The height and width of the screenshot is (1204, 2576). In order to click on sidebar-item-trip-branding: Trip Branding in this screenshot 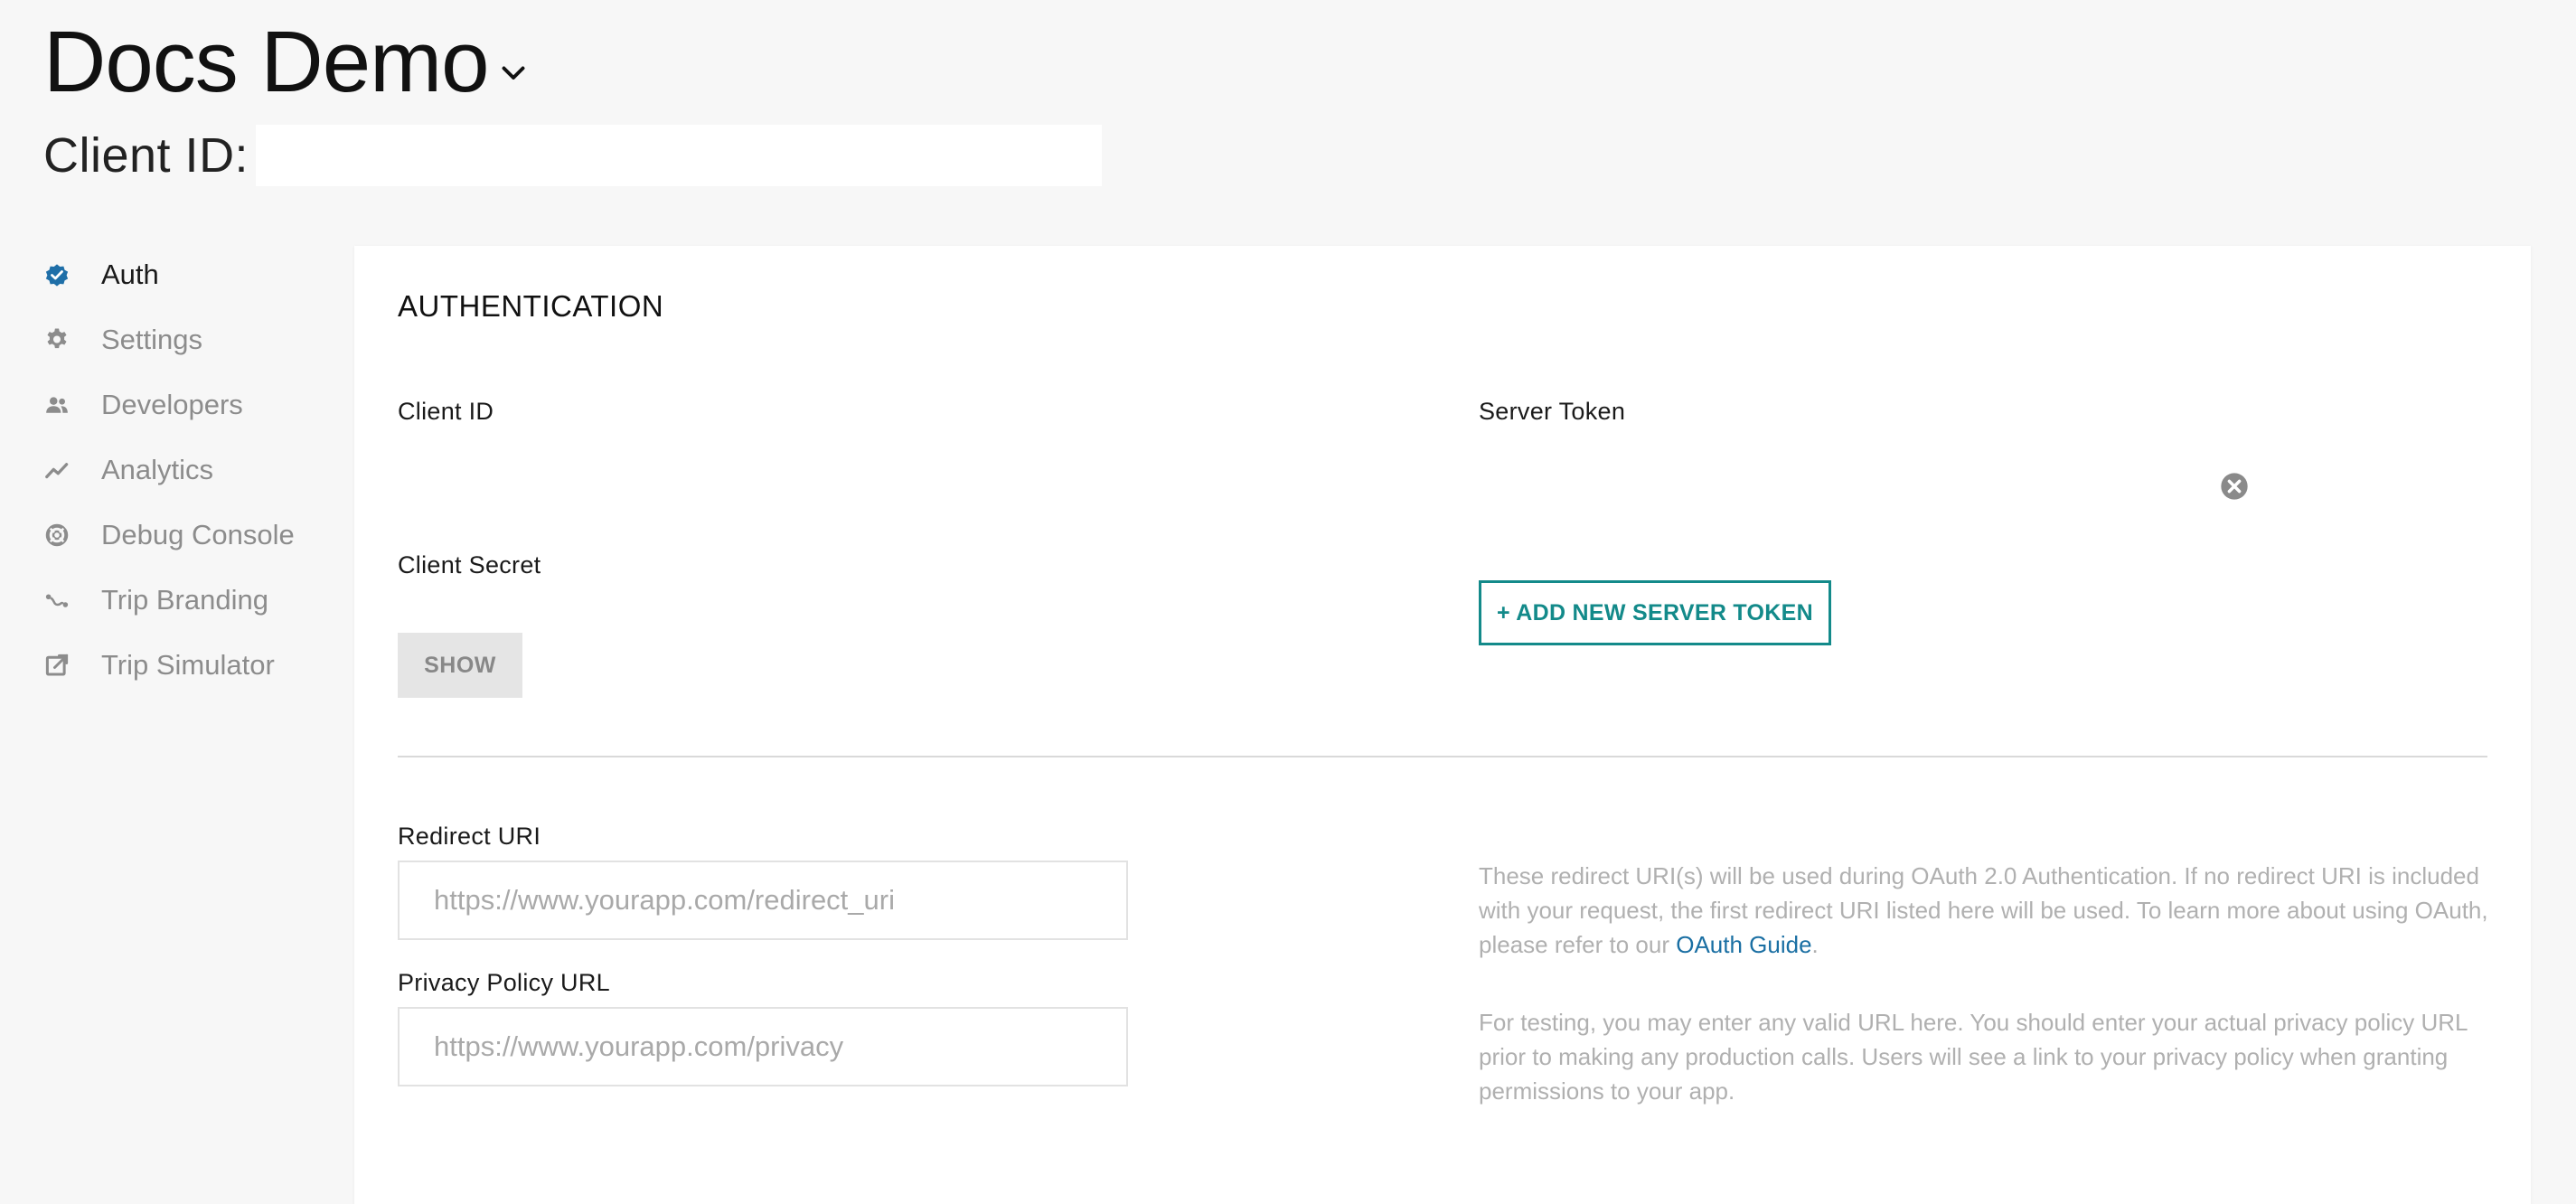, I will do `click(188, 600)`.